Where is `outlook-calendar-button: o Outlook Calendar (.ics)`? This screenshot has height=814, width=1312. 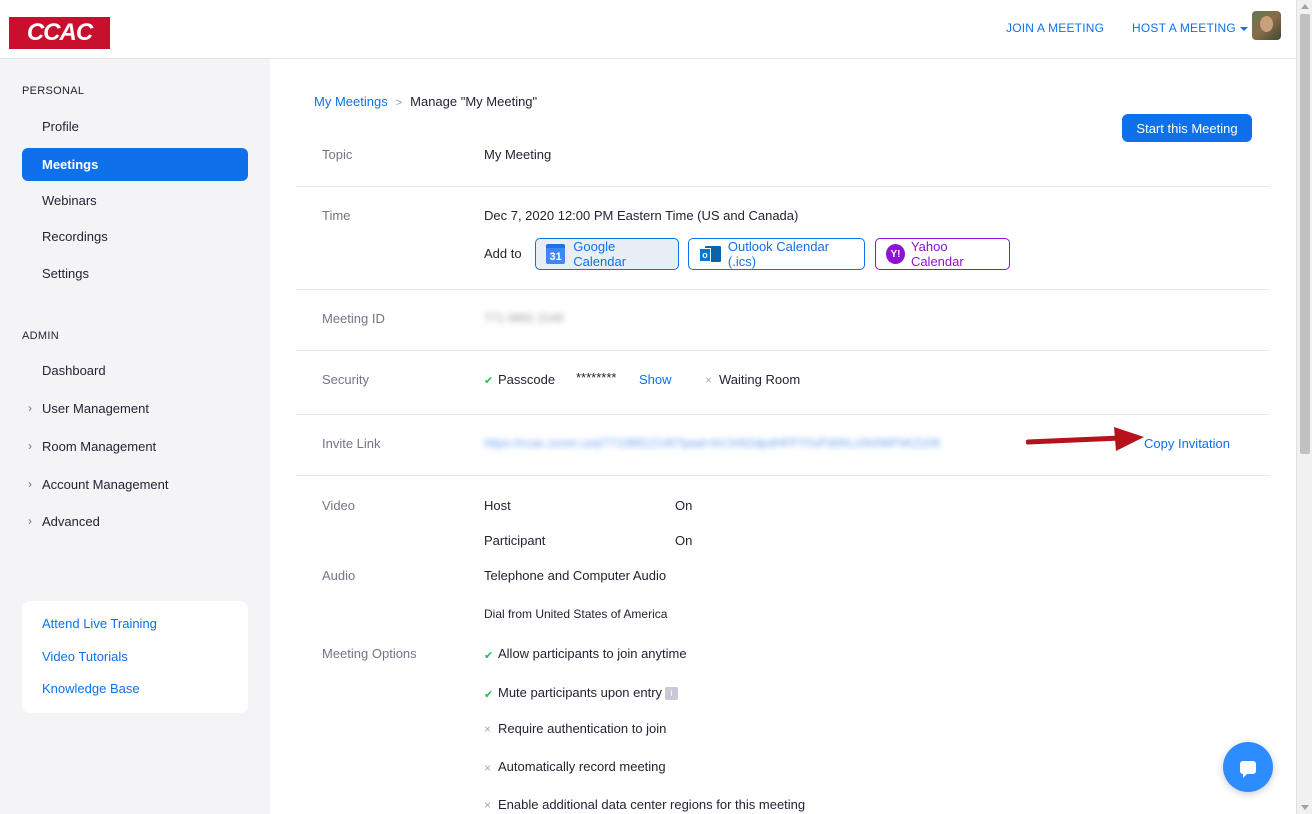
outlook-calendar-button: o Outlook Calendar (.ics) is located at coordinates (776, 254).